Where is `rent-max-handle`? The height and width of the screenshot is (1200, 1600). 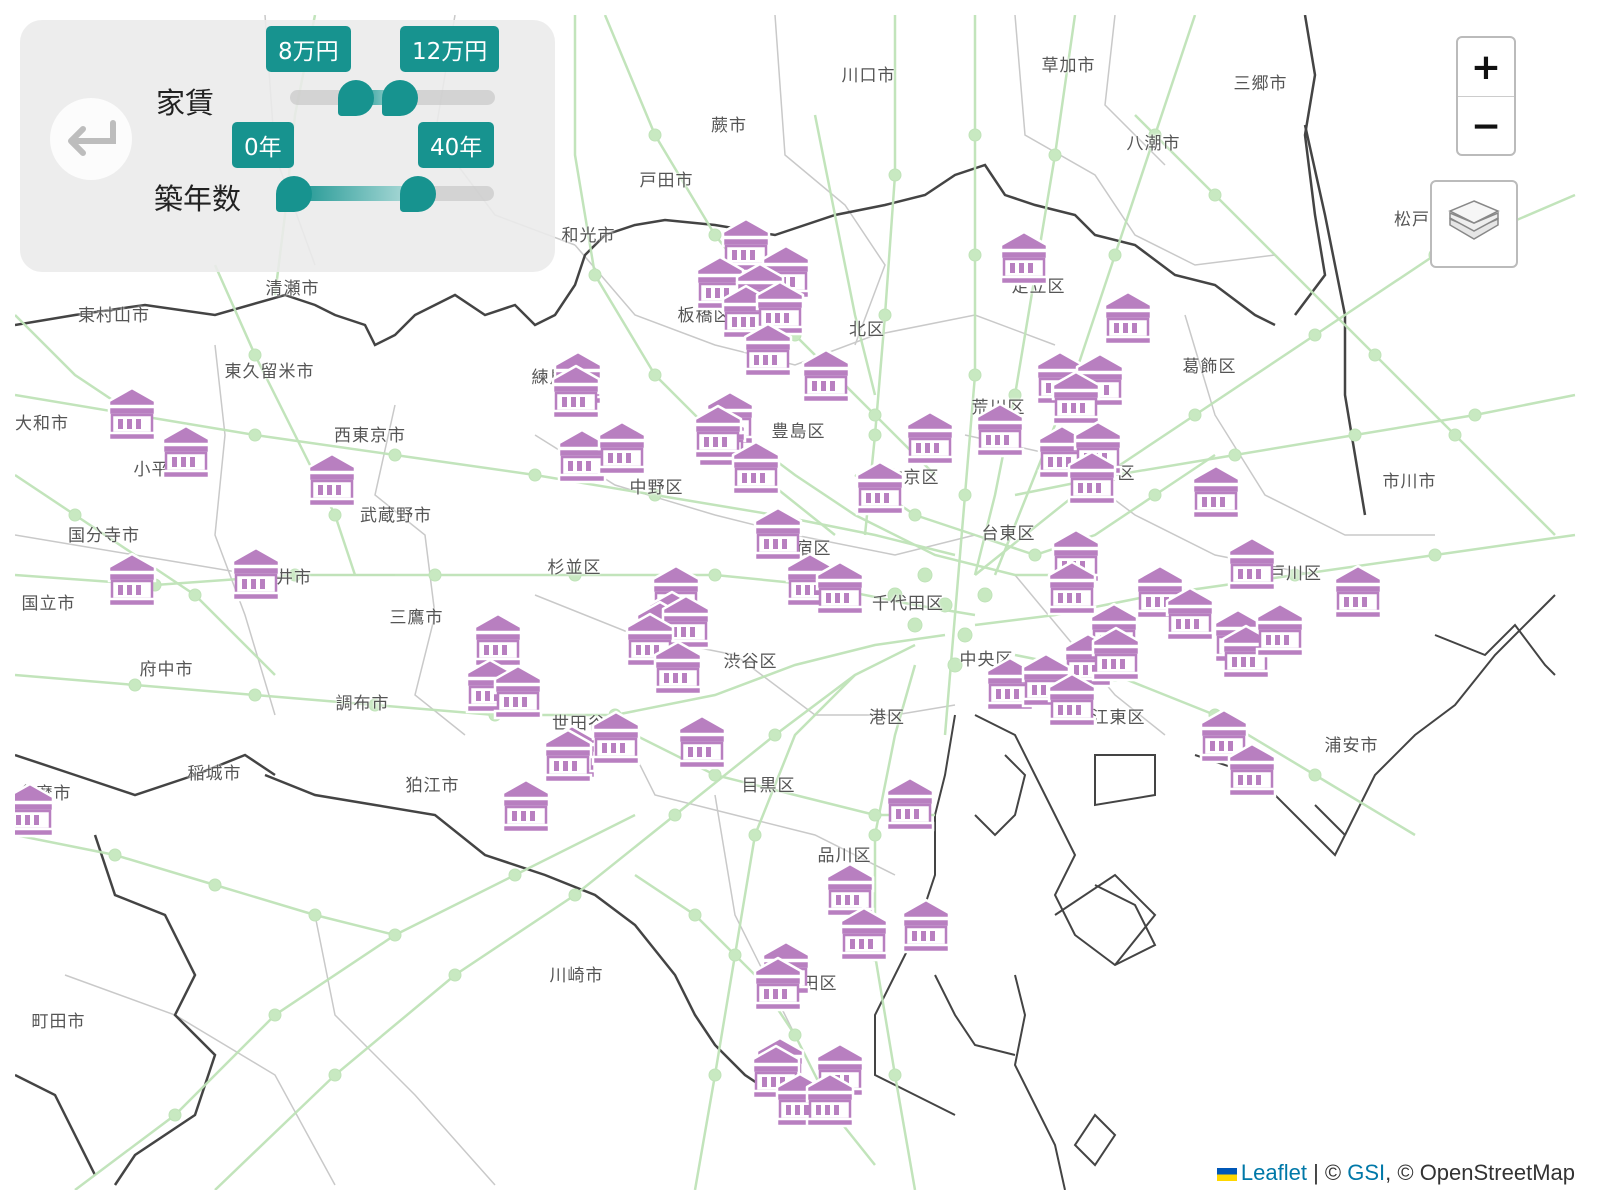 rent-max-handle is located at coordinates (400, 98).